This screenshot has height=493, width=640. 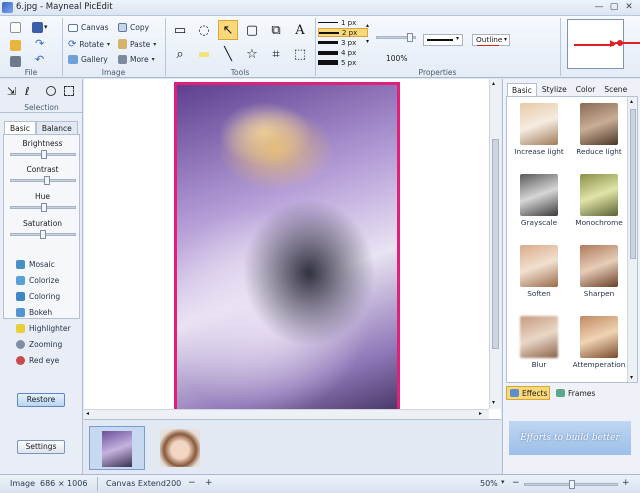 I want to click on rounded-rect-icon: ▢, so click(x=252, y=30).